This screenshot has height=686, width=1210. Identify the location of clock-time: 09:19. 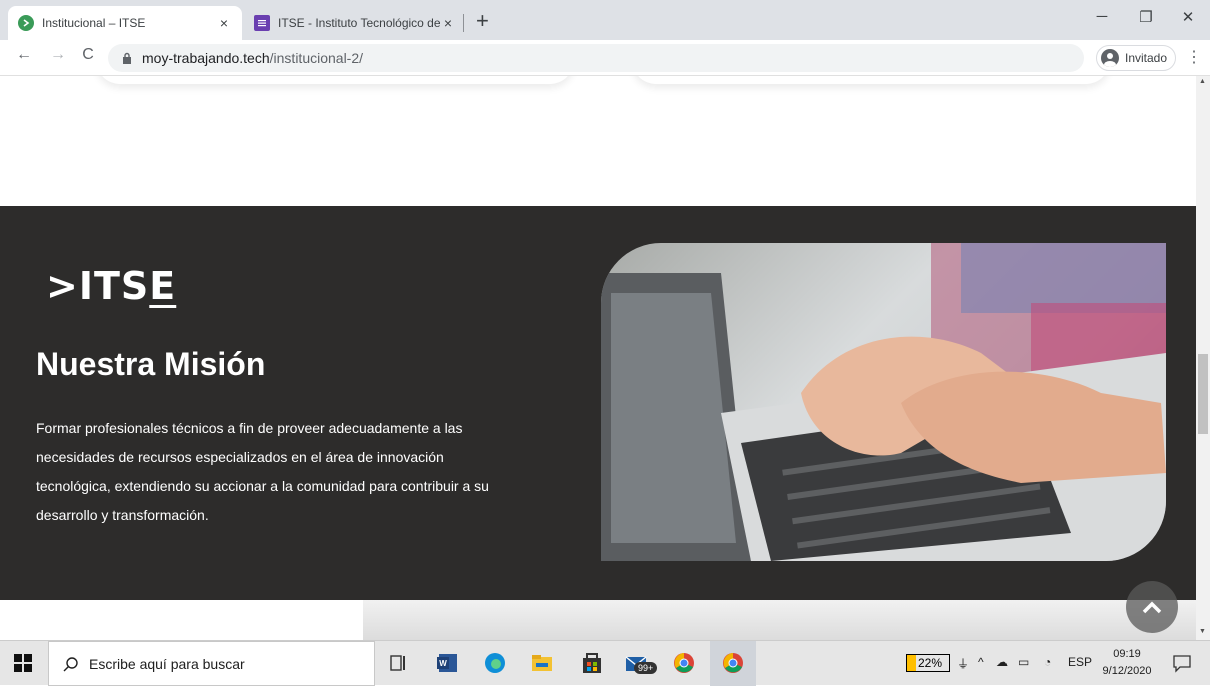
(1127, 654).